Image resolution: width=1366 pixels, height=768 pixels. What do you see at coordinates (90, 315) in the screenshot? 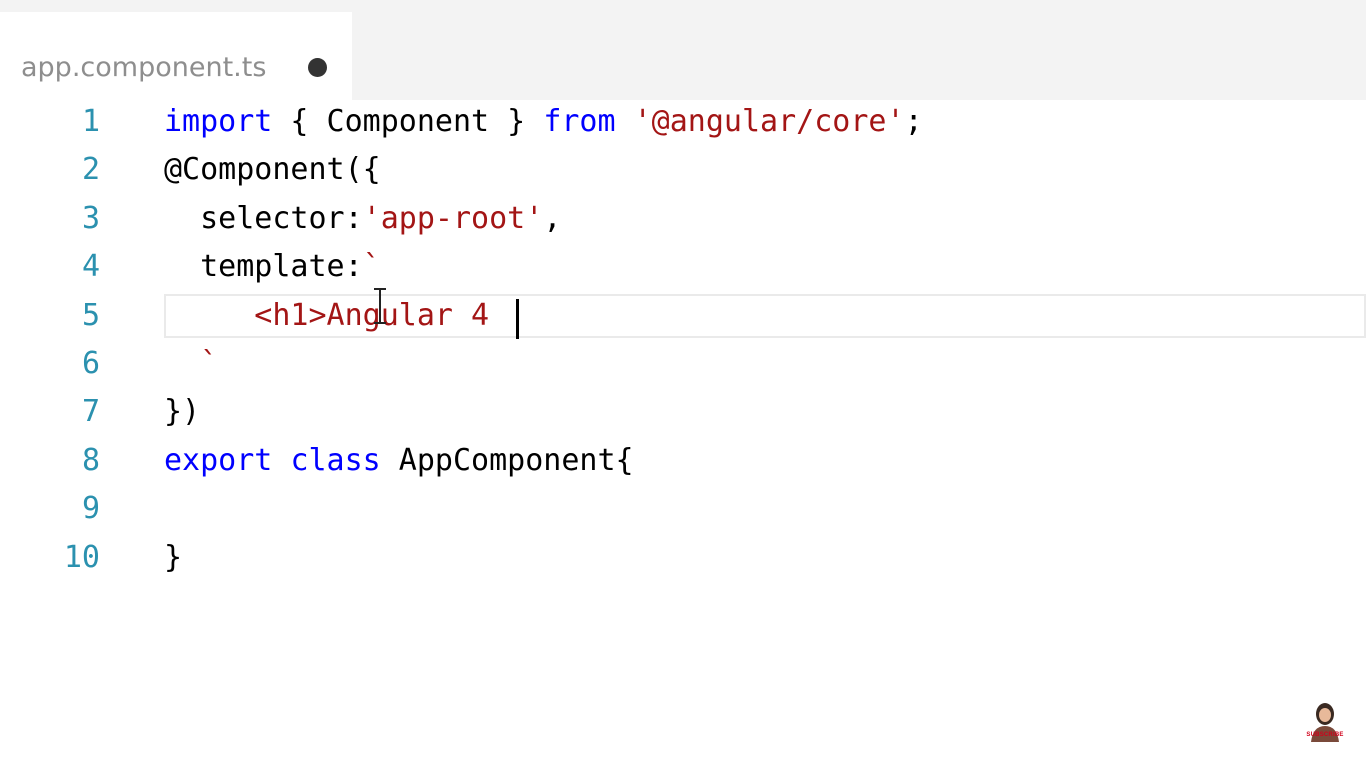
I see `line-number: 5` at bounding box center [90, 315].